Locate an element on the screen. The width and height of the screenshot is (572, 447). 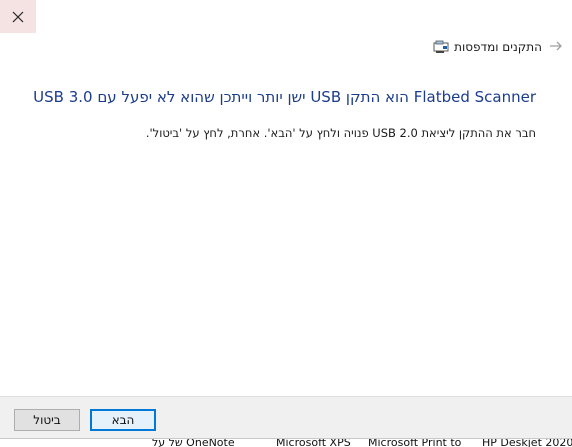
back-arrow-icon is located at coordinates (556, 46).